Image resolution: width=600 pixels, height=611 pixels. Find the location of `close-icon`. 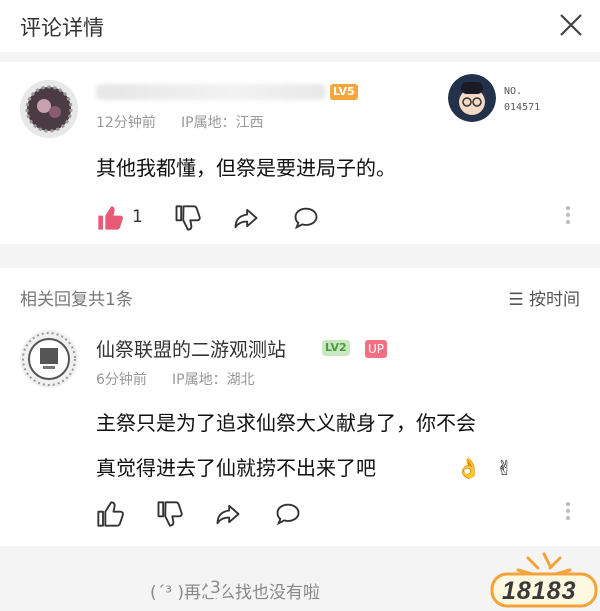

close-icon is located at coordinates (571, 25).